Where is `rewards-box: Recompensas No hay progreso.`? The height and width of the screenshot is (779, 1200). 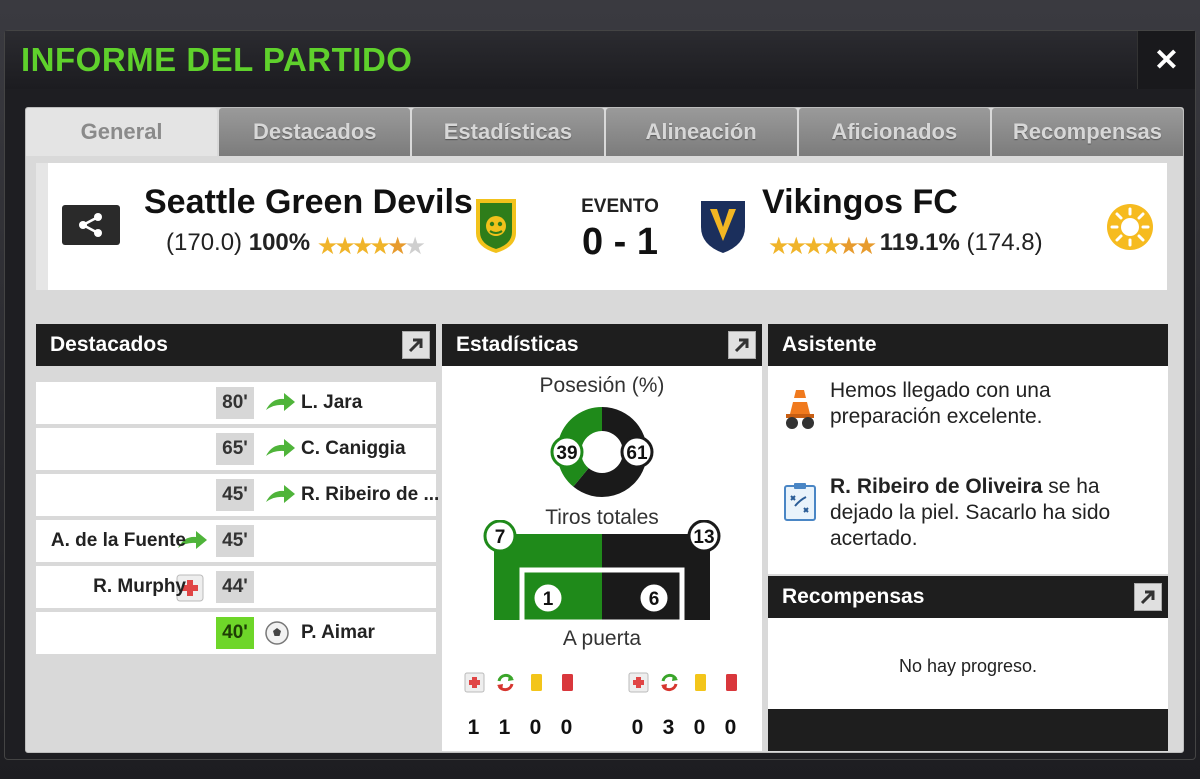 rewards-box: Recompensas No hay progreso. is located at coordinates (968, 663).